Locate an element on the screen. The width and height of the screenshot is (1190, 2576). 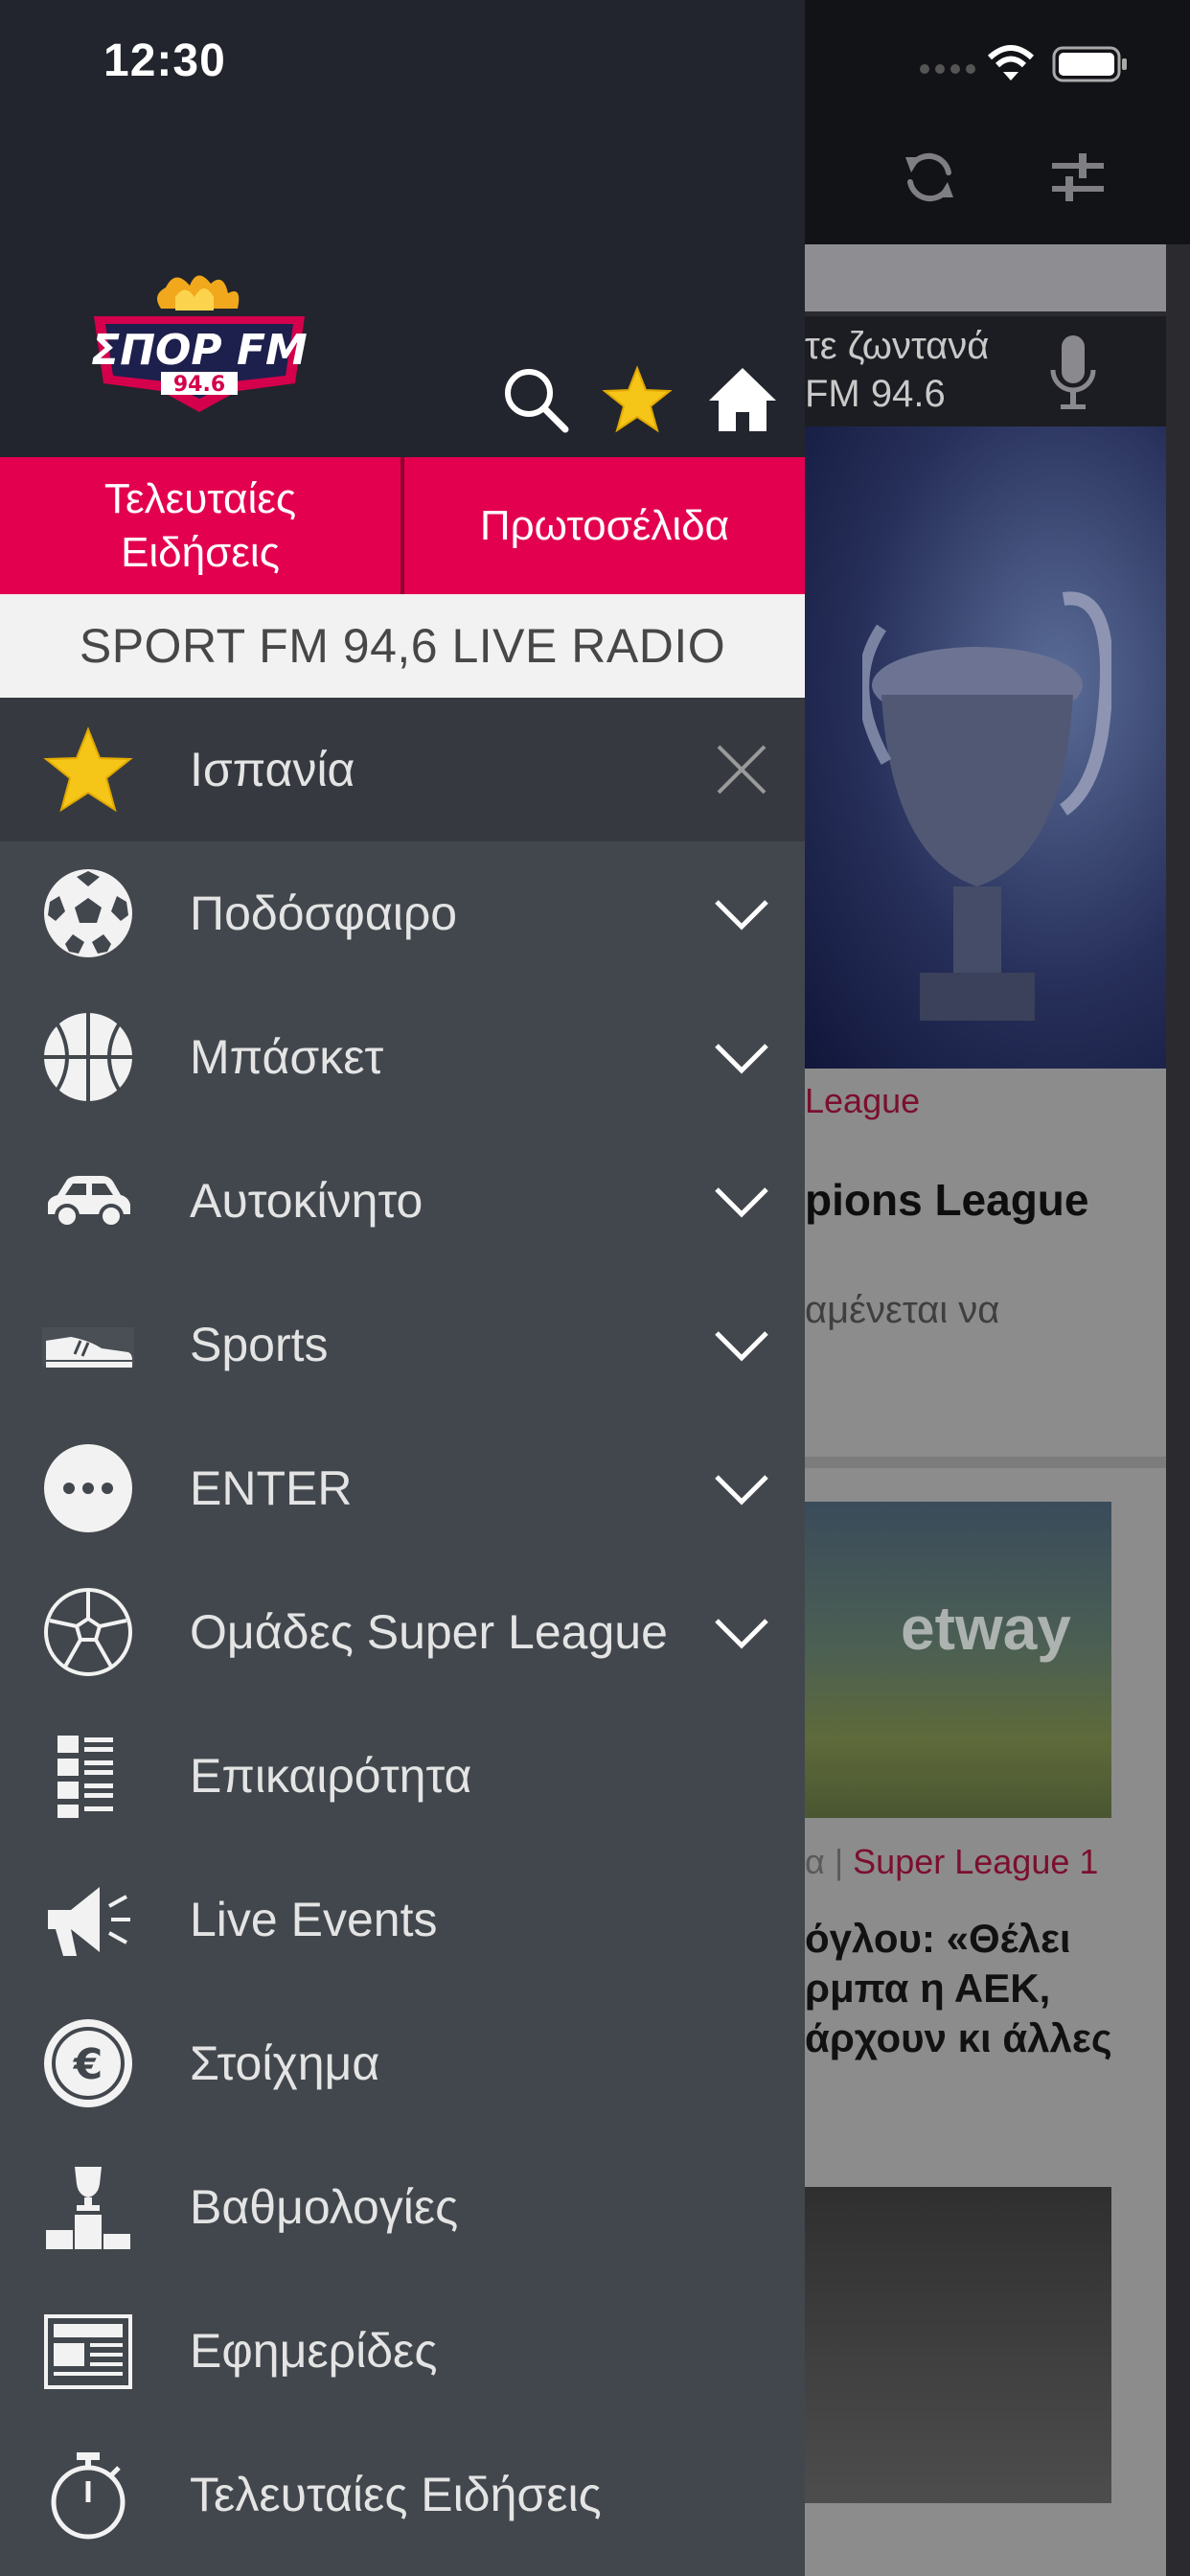
sneaker-icon is located at coordinates (88, 1345).